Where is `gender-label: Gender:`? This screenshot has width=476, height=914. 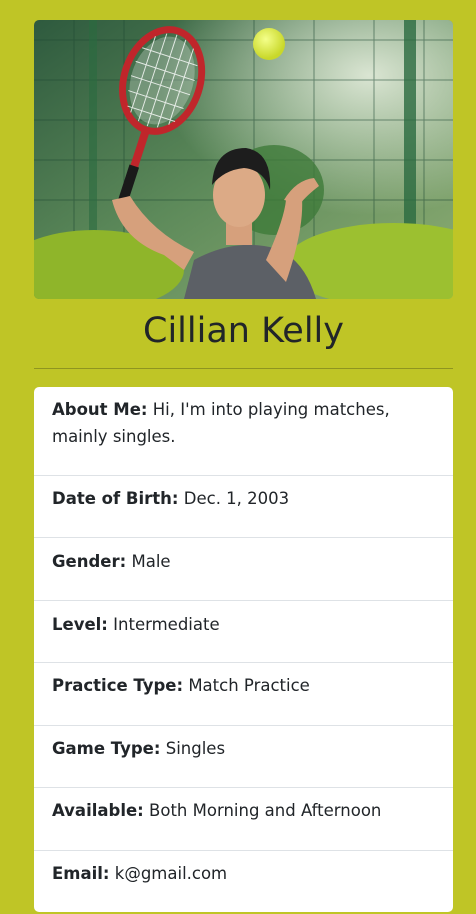 gender-label: Gender: is located at coordinates (89, 561).